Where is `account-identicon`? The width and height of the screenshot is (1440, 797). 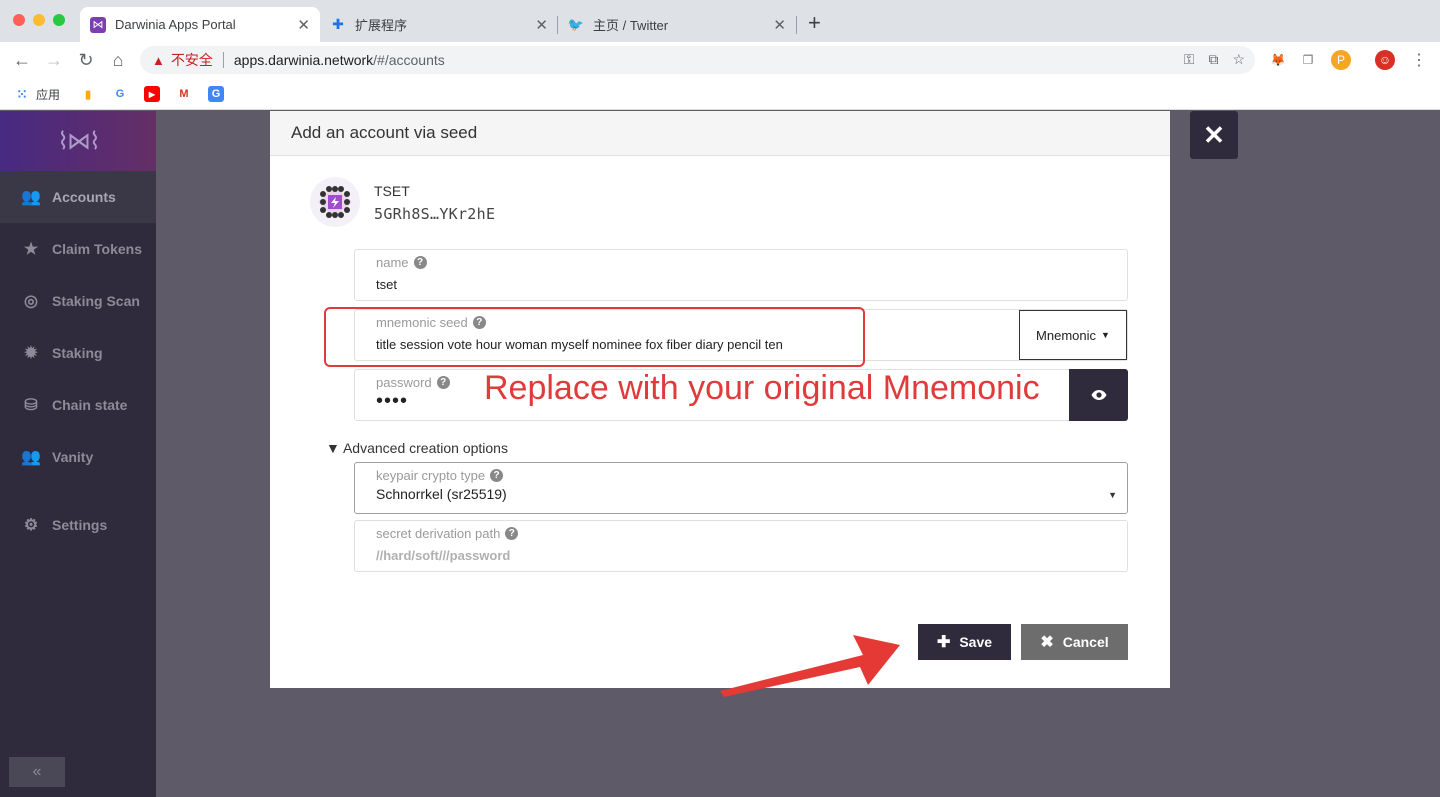
account-identicon is located at coordinates (335, 202).